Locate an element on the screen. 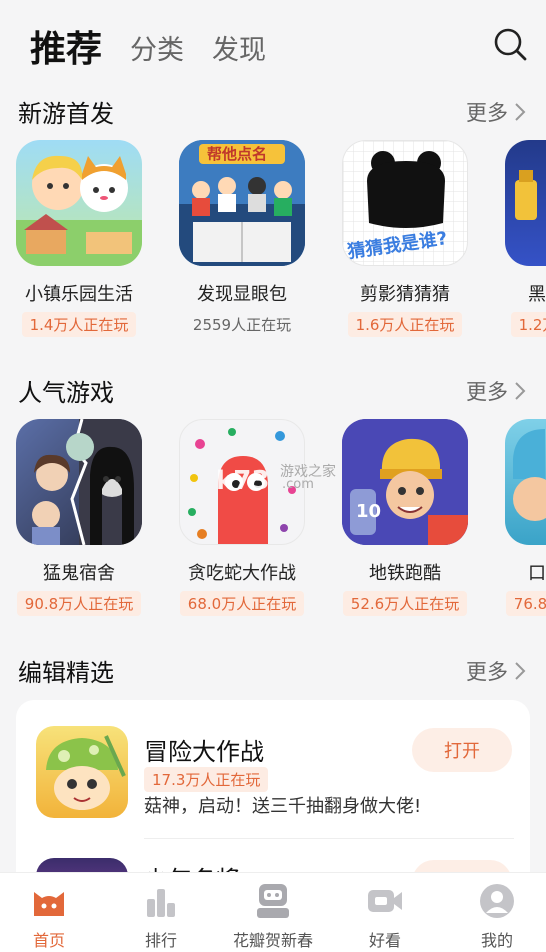 This screenshot has width=546, height=952. game-icon-find-show-off: 帮他点名 is located at coordinates (242, 203).